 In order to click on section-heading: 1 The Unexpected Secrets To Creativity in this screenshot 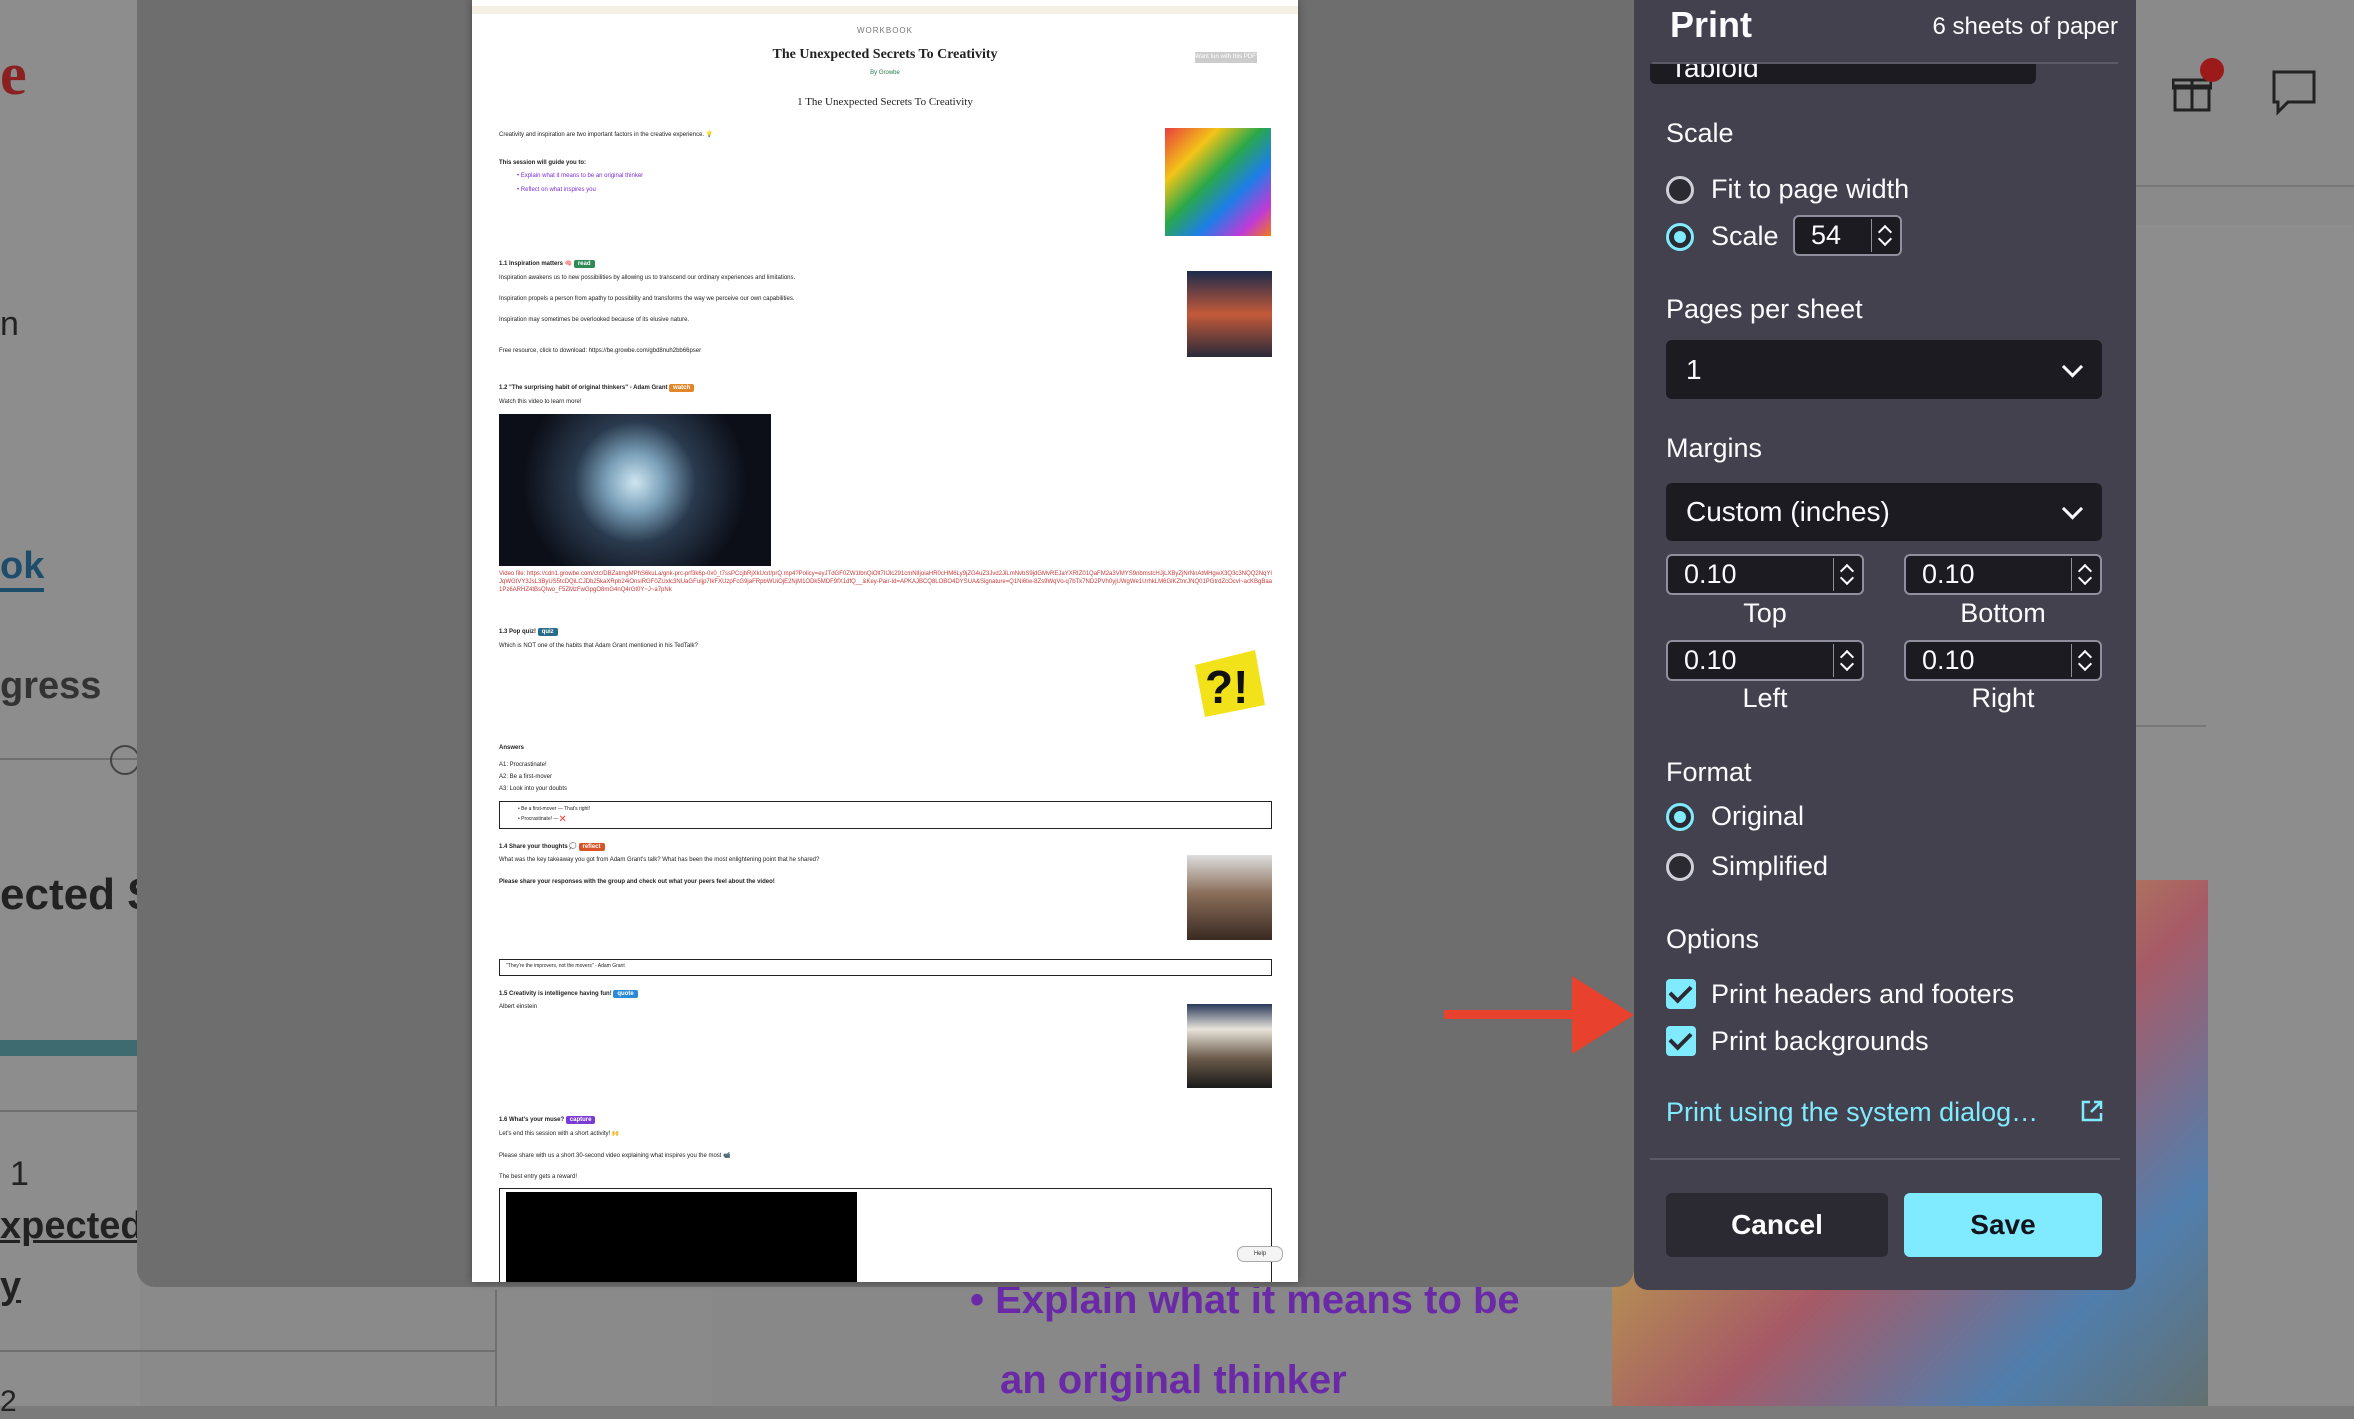, I will do `click(885, 102)`.